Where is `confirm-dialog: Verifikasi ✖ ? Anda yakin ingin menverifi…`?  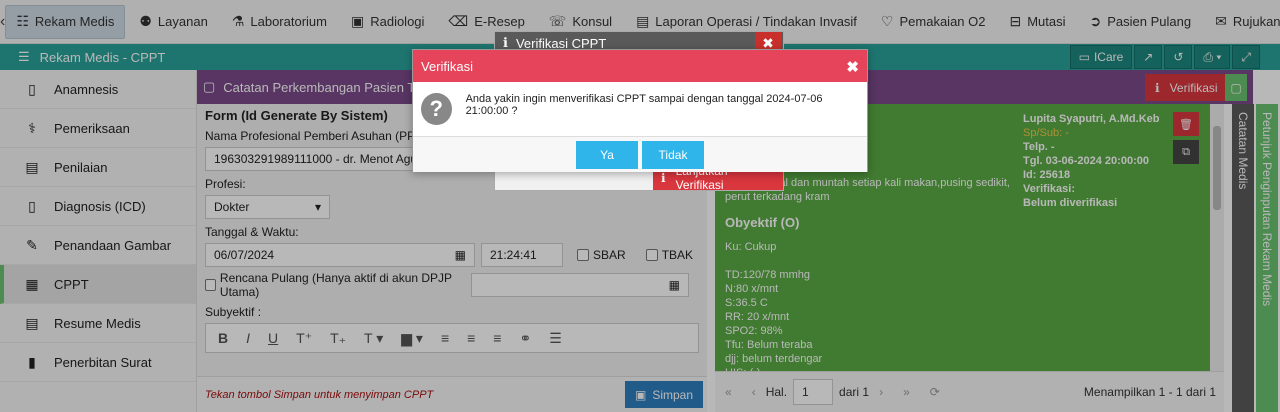 confirm-dialog: Verifikasi ✖ ? Anda yakin ingin menverifi… is located at coordinates (640, 110).